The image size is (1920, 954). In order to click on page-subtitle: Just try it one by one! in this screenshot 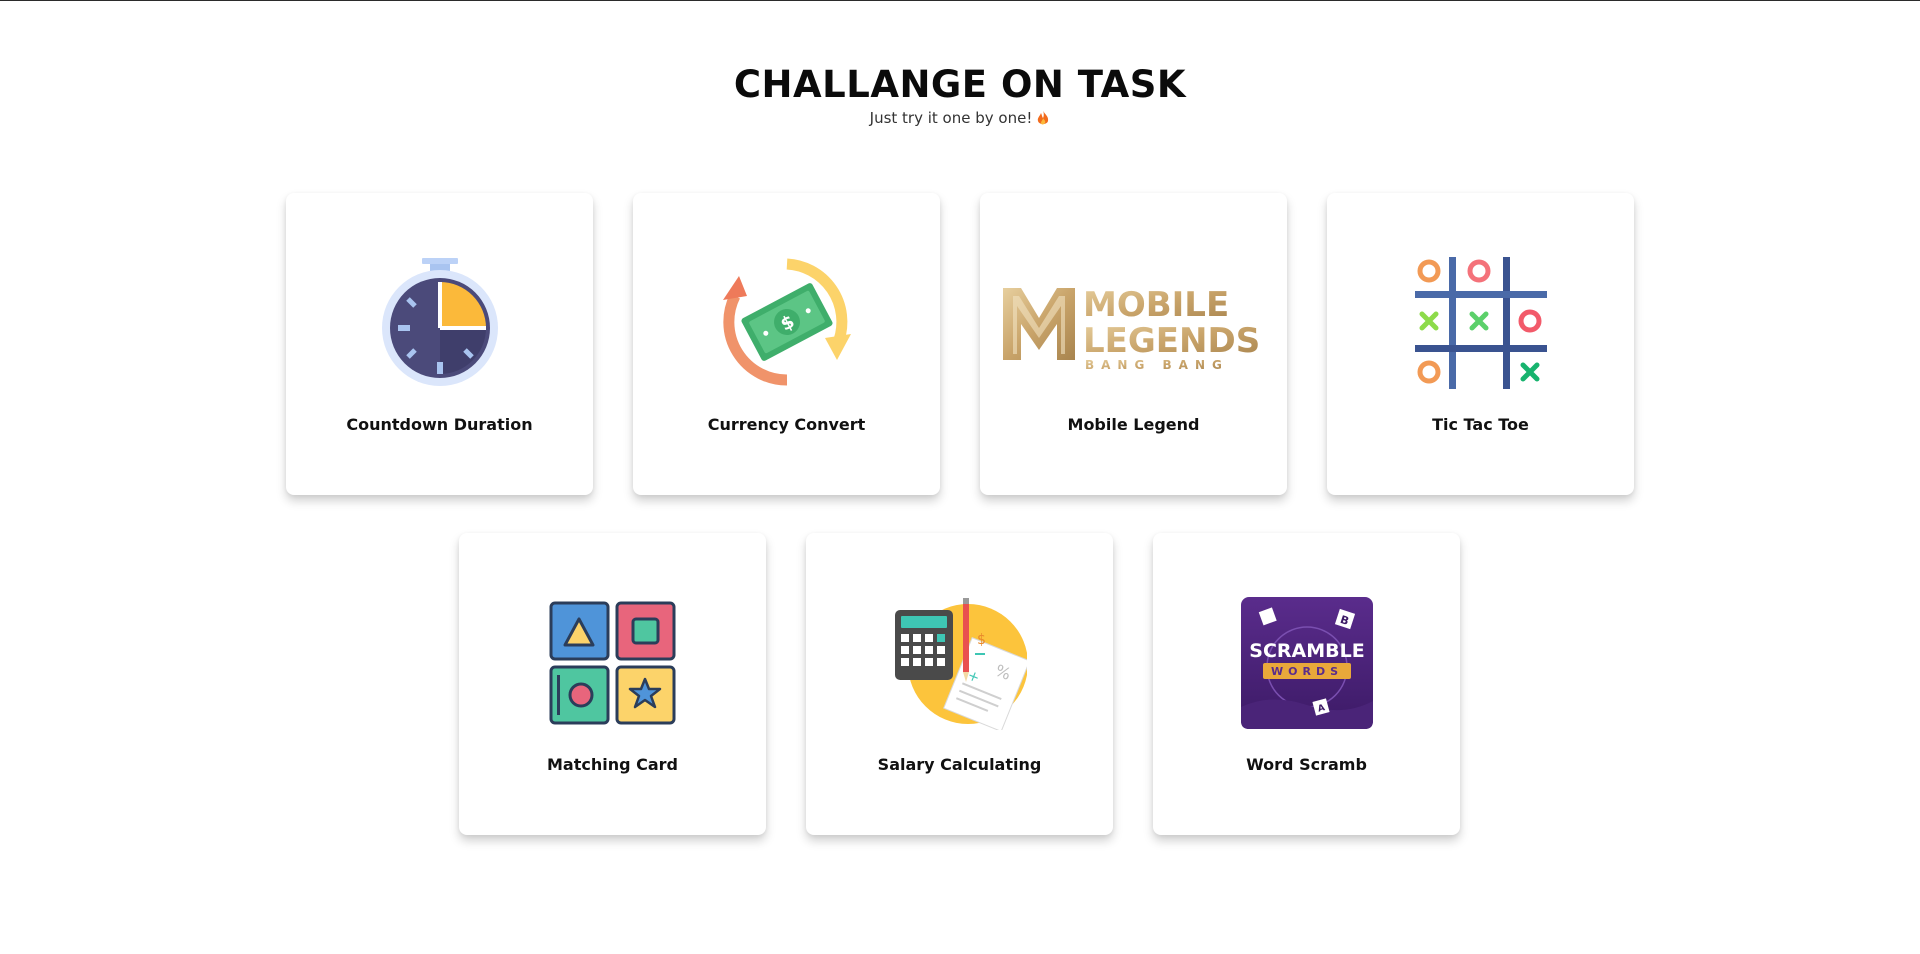, I will do `click(960, 119)`.